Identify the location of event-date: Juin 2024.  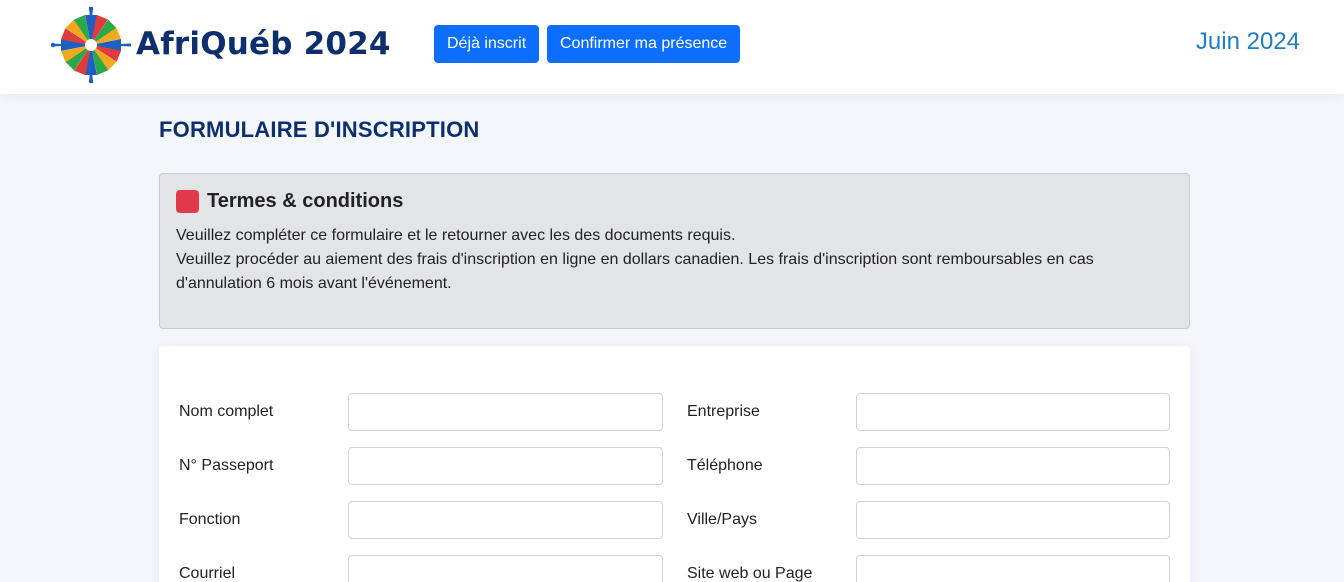
(1247, 41).